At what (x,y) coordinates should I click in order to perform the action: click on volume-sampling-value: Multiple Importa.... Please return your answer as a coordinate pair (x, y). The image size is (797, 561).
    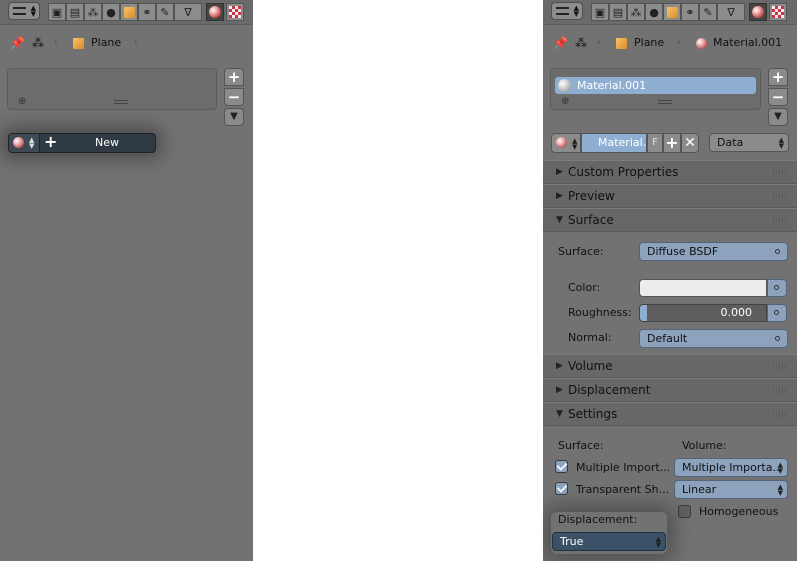
    Looking at the image, I should click on (732, 467).